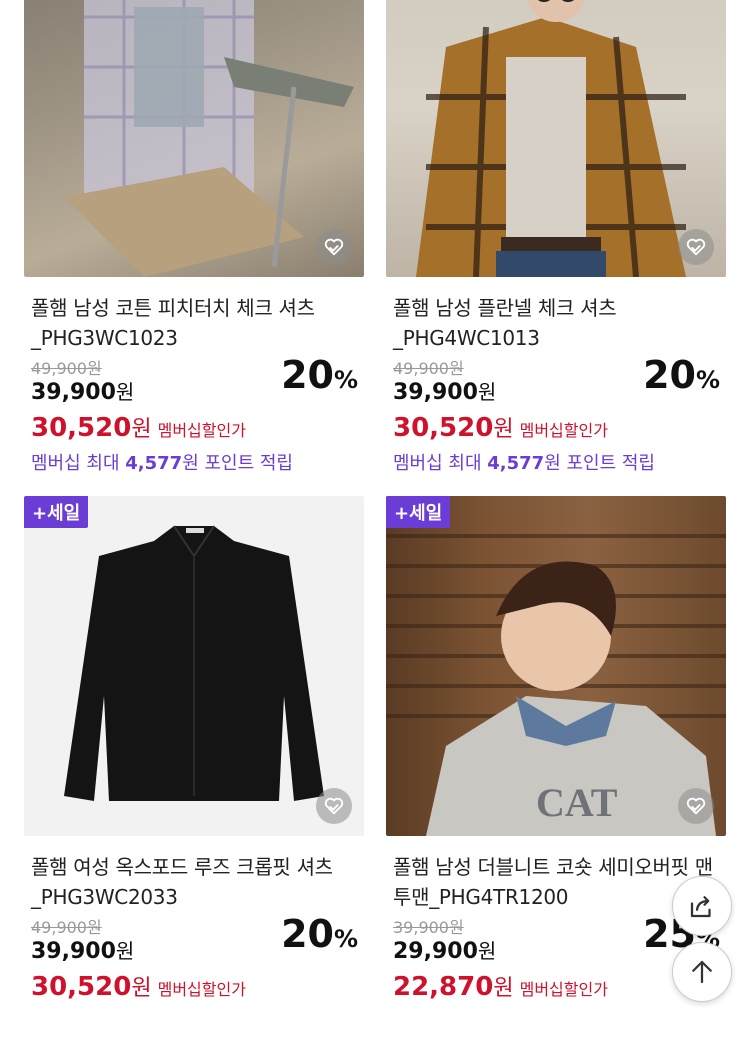 The image size is (750, 1038). What do you see at coordinates (577, 802) in the screenshot?
I see `svg-text: CAT` at bounding box center [577, 802].